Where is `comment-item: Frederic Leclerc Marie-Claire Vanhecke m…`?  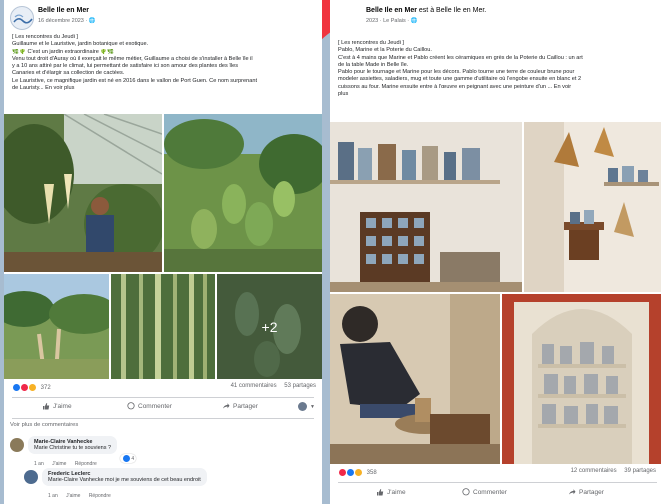
comment-item: Frederic Leclerc Marie-Claire Vanhecke m… is located at coordinates (160, 485).